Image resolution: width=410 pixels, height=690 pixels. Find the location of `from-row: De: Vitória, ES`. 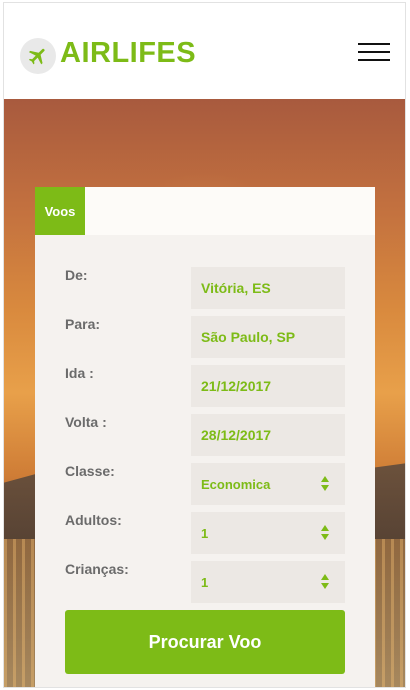

from-row: De: Vitória, ES is located at coordinates (205, 288).